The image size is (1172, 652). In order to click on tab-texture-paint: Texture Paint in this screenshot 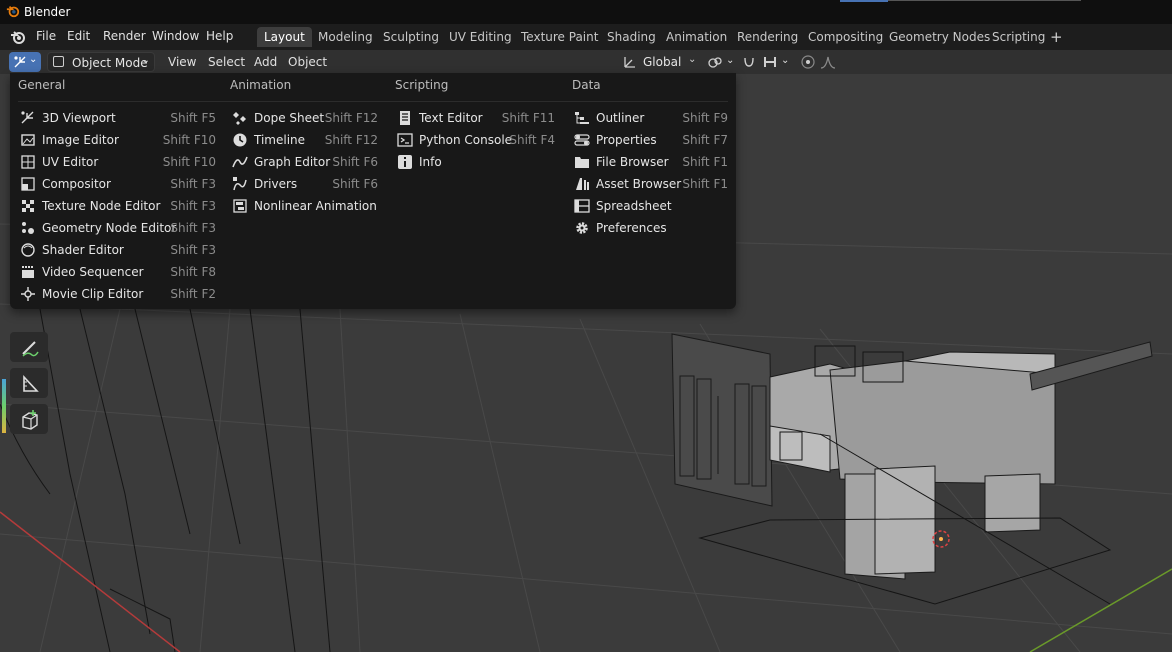, I will do `click(559, 37)`.